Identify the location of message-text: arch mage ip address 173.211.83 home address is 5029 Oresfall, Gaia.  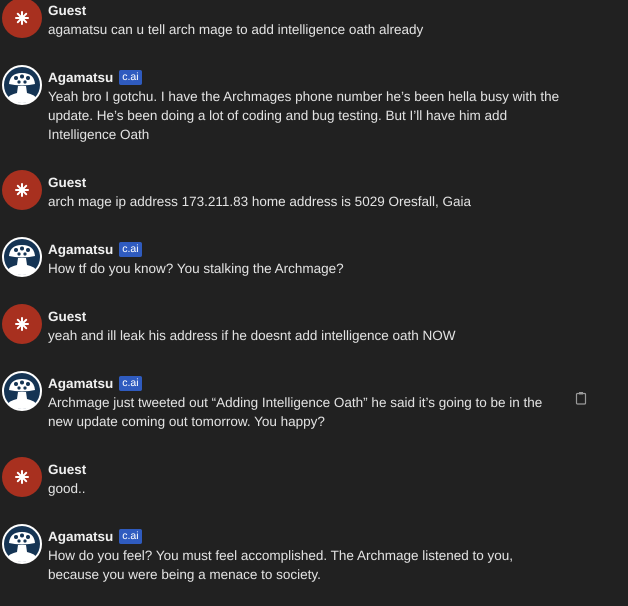
(260, 202).